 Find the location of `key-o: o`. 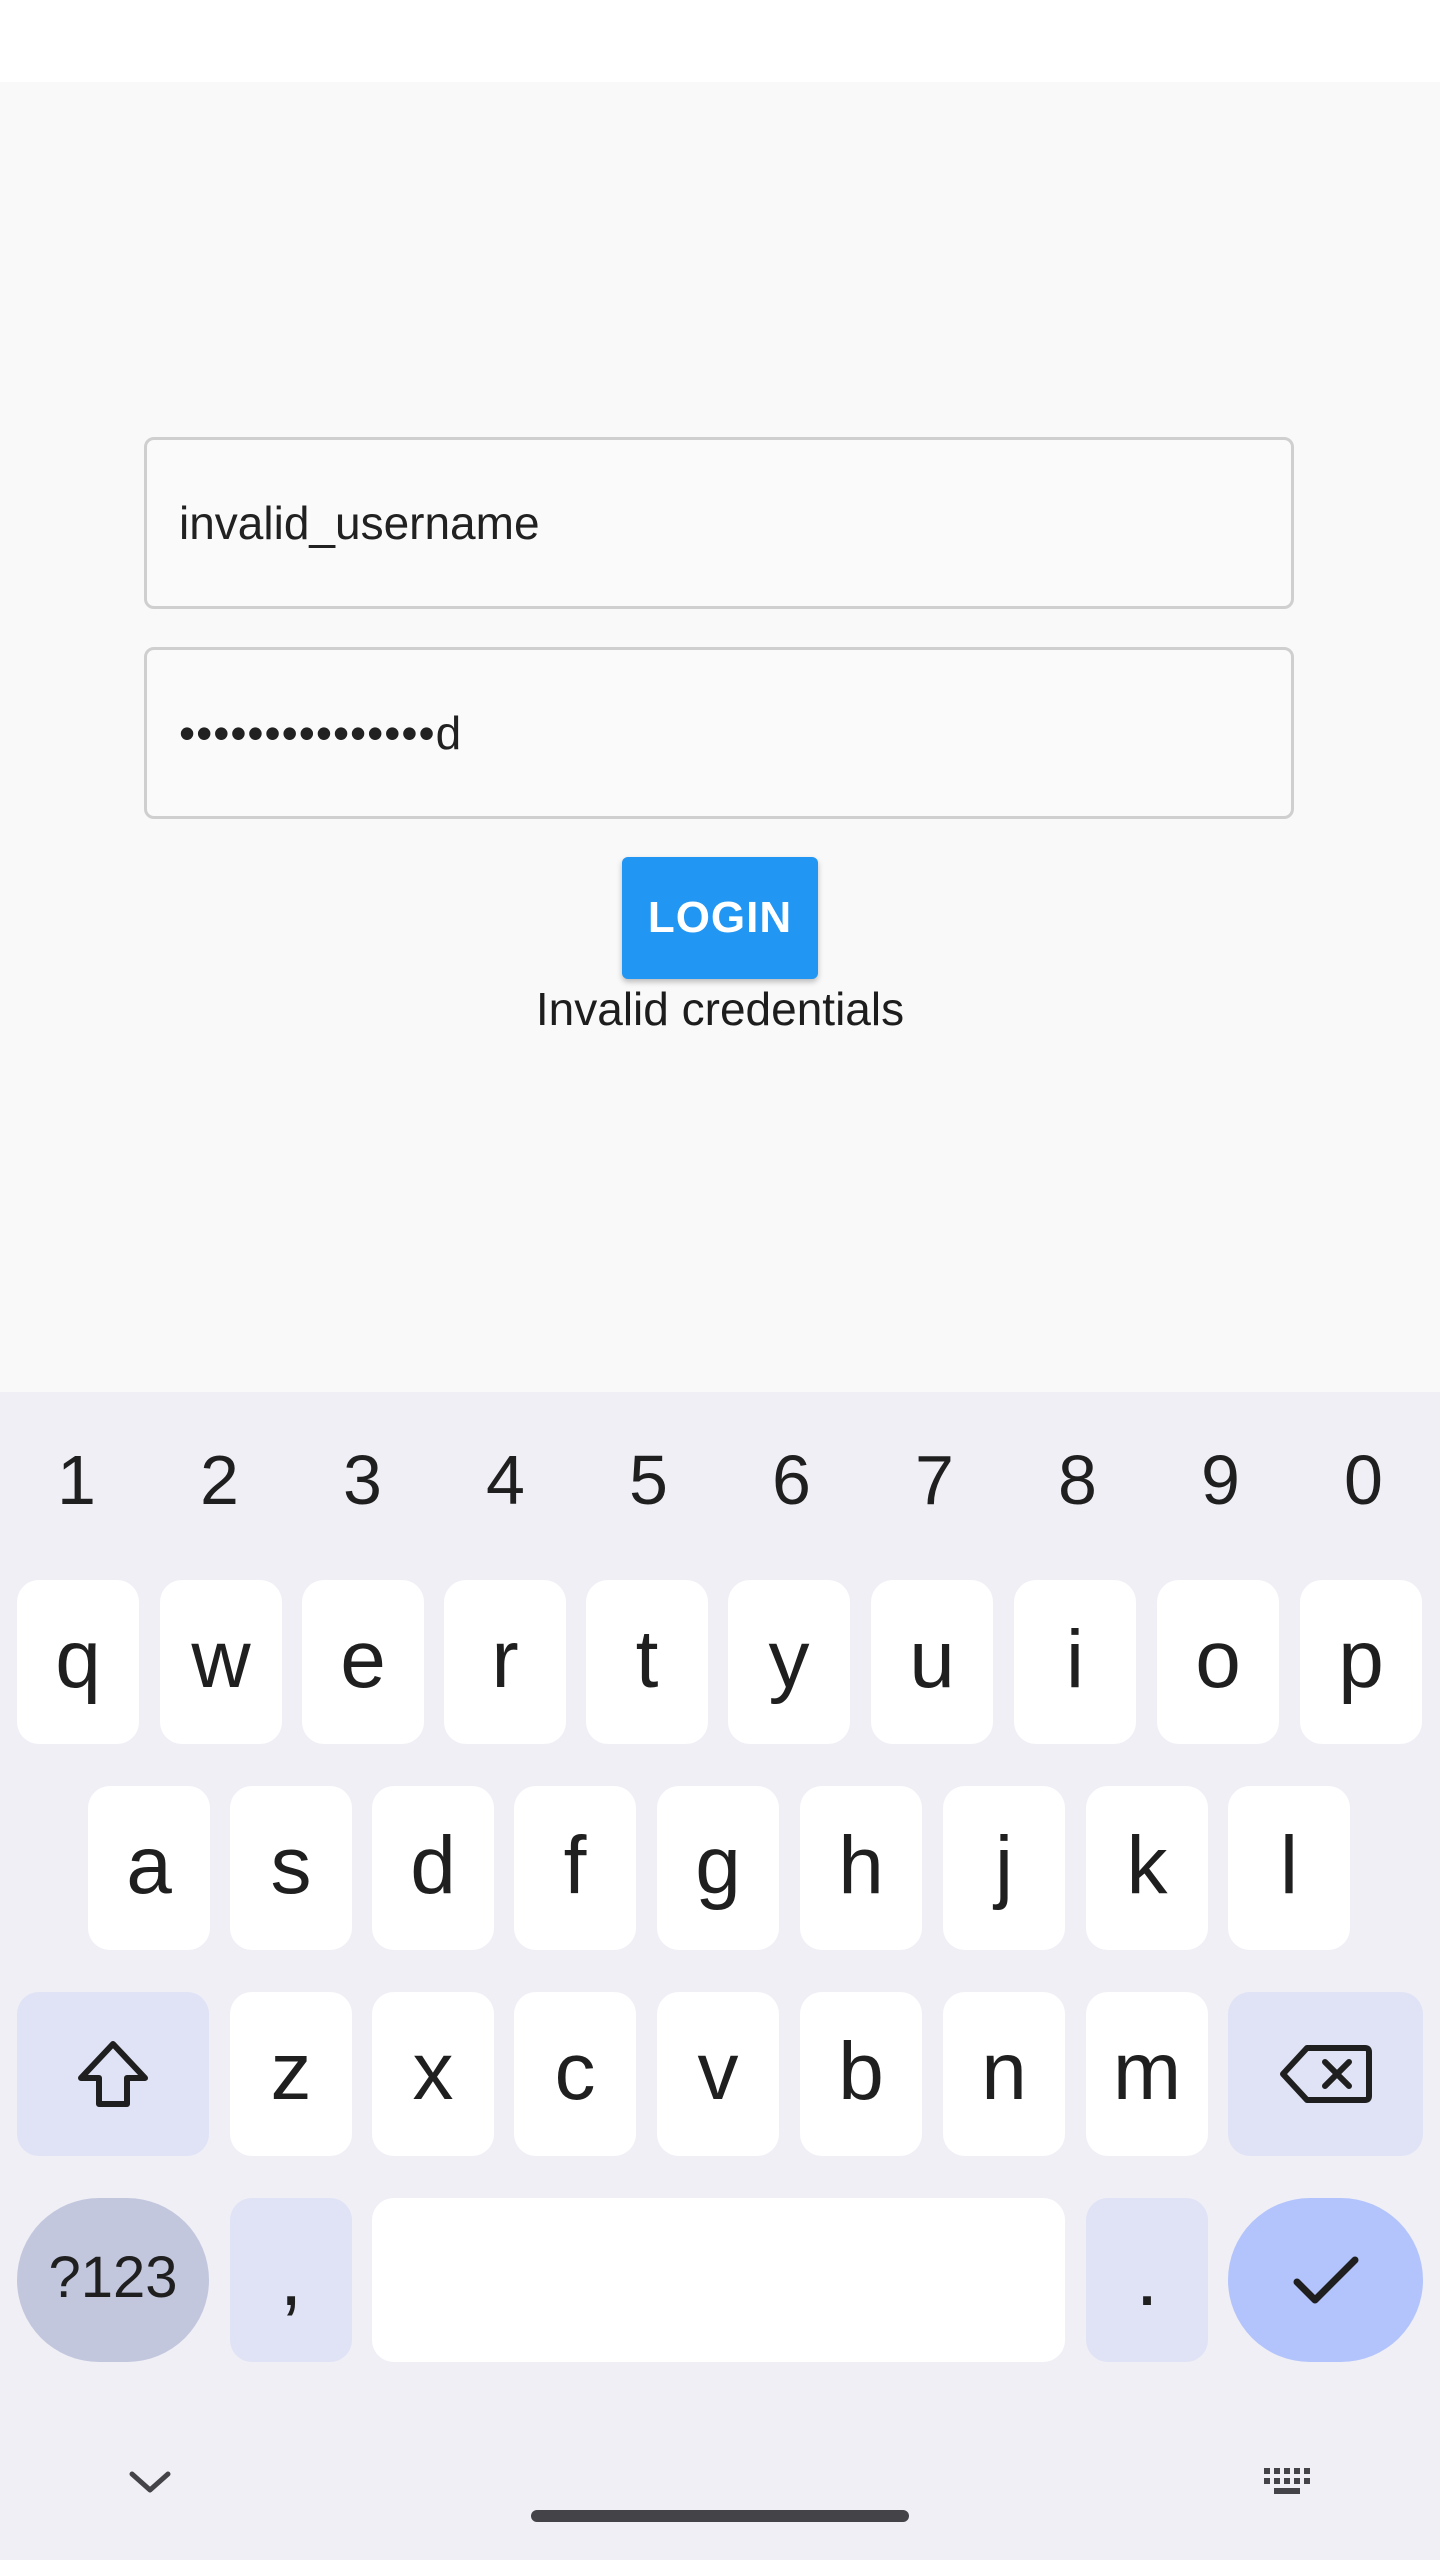

key-o: o is located at coordinates (1218, 1662).